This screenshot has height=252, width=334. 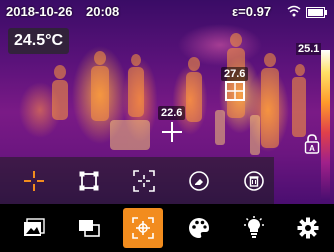 I want to click on status-time: 20:08, so click(x=103, y=11).